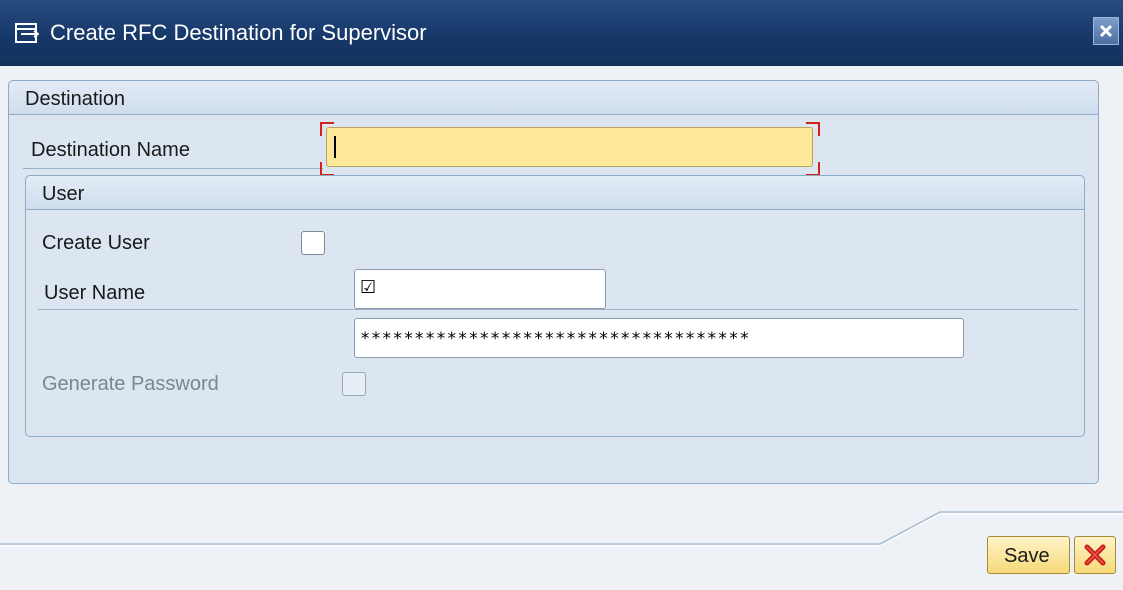 The image size is (1123, 590). I want to click on user-name-label-underline, so click(558, 309).